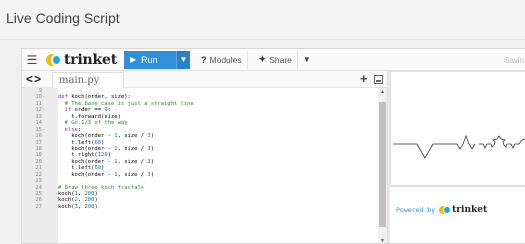 This screenshot has height=244, width=525. Describe the element at coordinates (459, 146) in the screenshot. I see `koch-drawing` at that location.